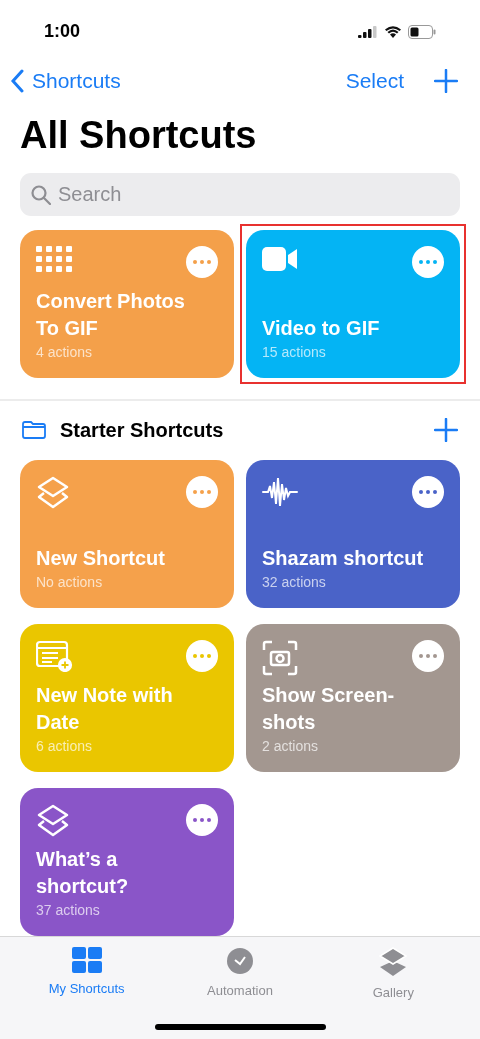 This screenshot has height=1039, width=480. I want to click on shortcut-title: New Shortcut, so click(101, 558).